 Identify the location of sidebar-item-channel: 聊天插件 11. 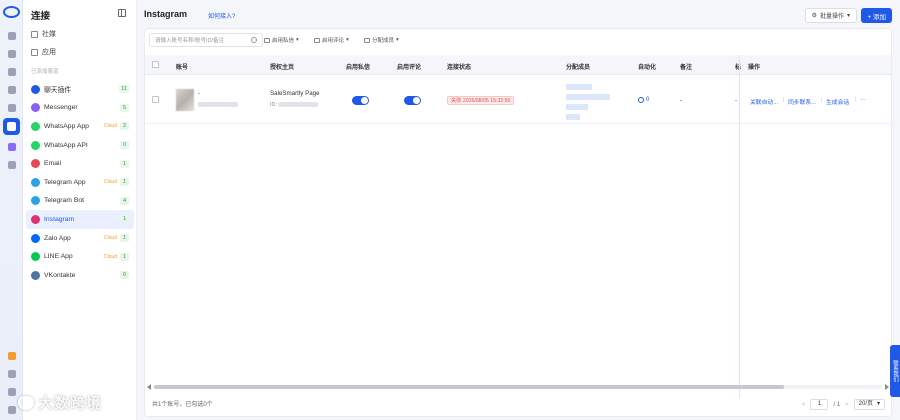
(80, 89).